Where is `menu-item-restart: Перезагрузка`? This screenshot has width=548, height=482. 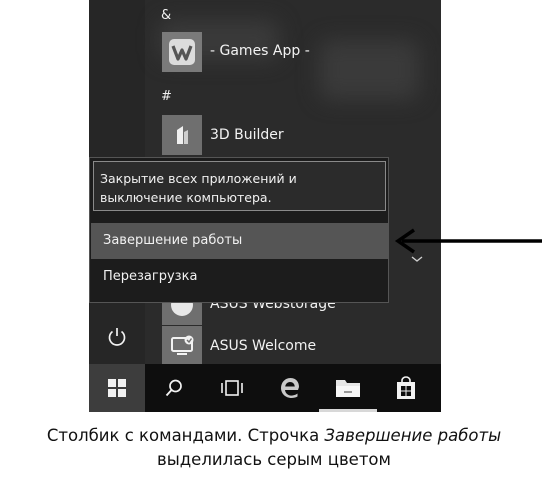 menu-item-restart: Перезагрузка is located at coordinates (239, 277).